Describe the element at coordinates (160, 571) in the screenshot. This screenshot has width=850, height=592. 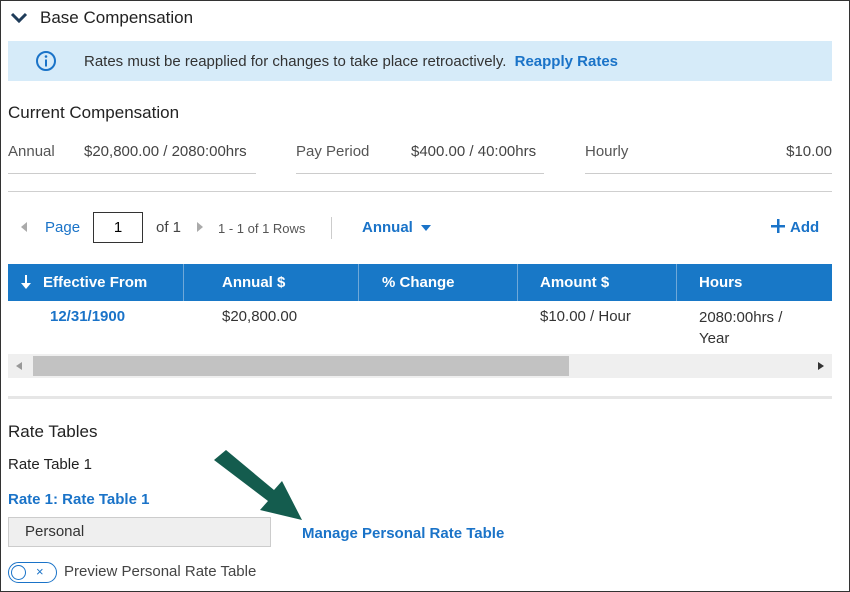
I see `preview-toggle-label: Preview Personal Rate Table` at that location.